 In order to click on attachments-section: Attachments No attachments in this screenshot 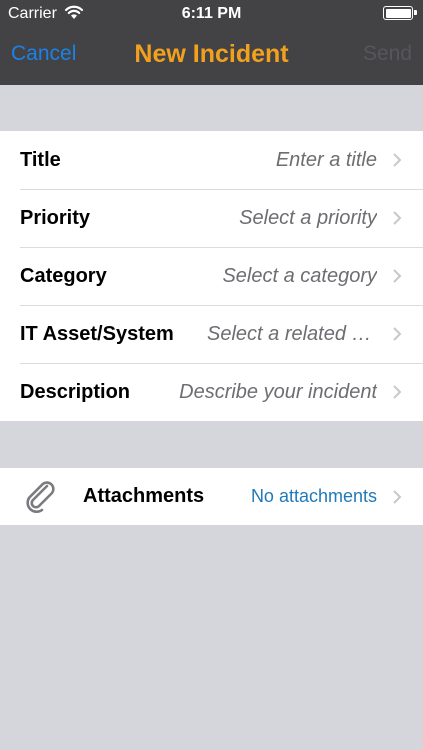, I will do `click(211, 496)`.